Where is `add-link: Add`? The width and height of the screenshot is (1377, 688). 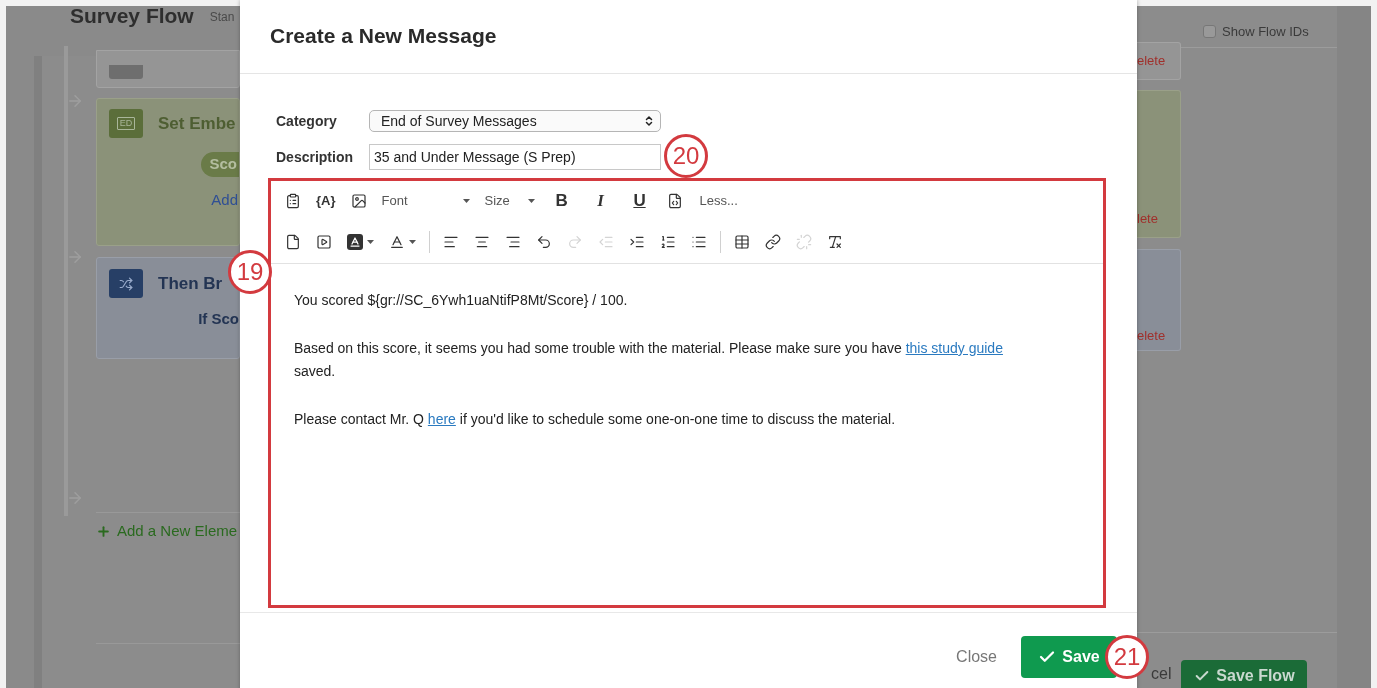 add-link: Add is located at coordinates (224, 199).